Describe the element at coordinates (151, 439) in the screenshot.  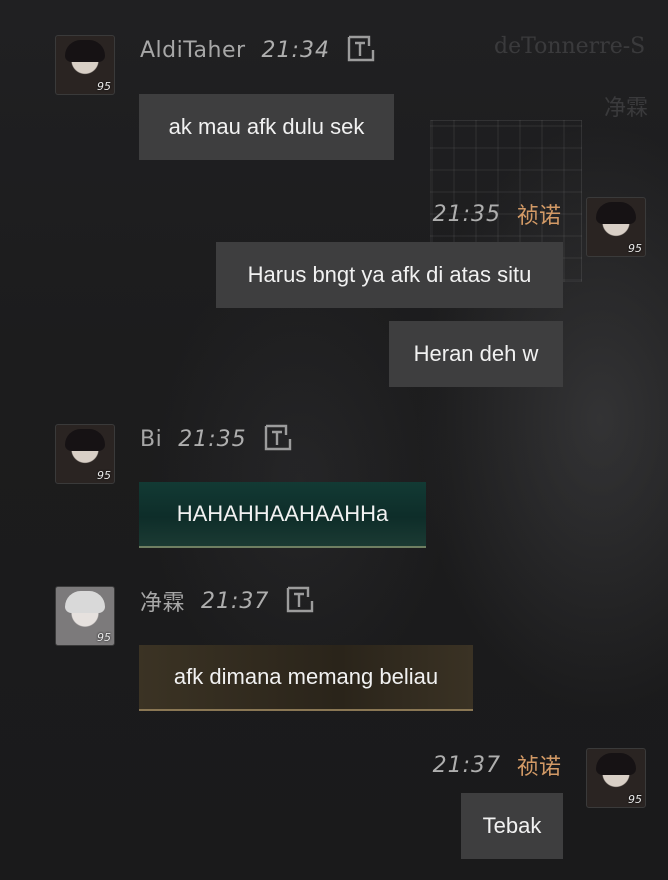
I see `sender-name: Bi` at that location.